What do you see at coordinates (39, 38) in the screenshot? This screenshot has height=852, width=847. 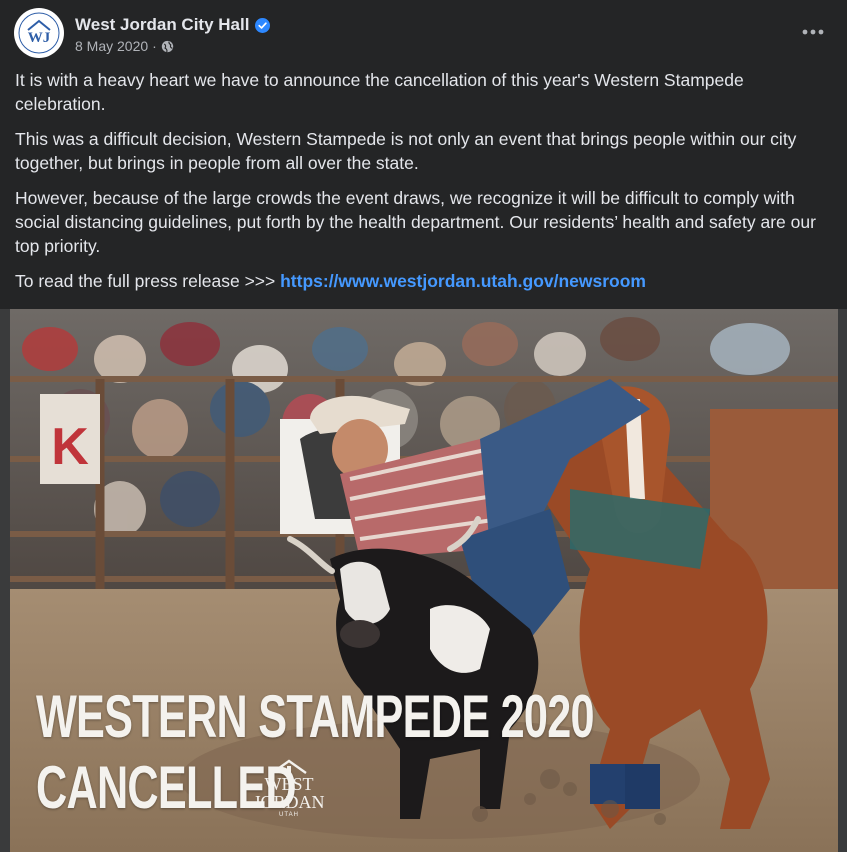 I see `svg-text: WJ` at bounding box center [39, 38].